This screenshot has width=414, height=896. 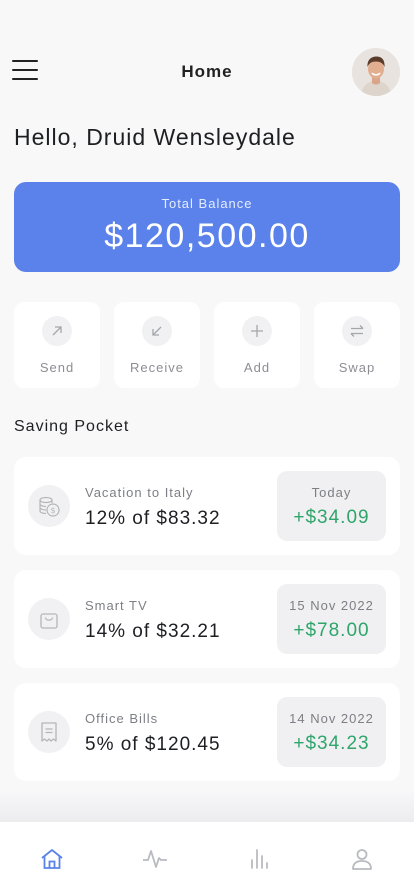 I want to click on receive-label: Receive, so click(x=157, y=367).